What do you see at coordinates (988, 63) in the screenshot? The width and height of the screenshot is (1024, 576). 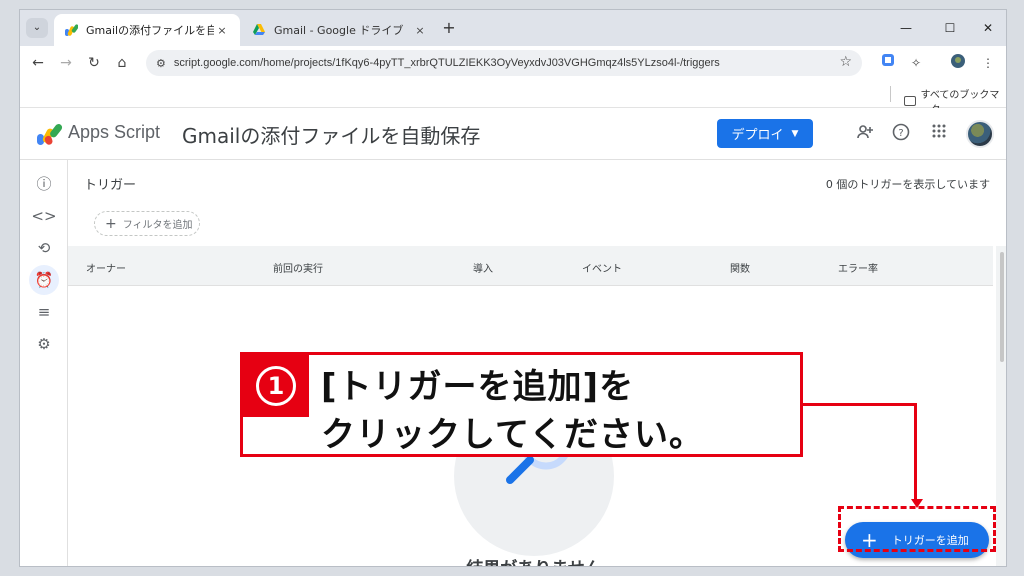 I see `browser-menu-icon: ⋮` at bounding box center [988, 63].